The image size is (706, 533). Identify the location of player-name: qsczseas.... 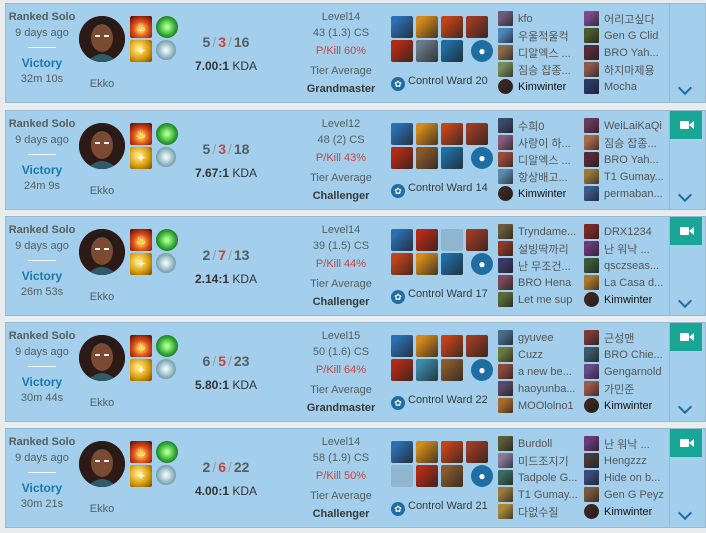
(631, 266).